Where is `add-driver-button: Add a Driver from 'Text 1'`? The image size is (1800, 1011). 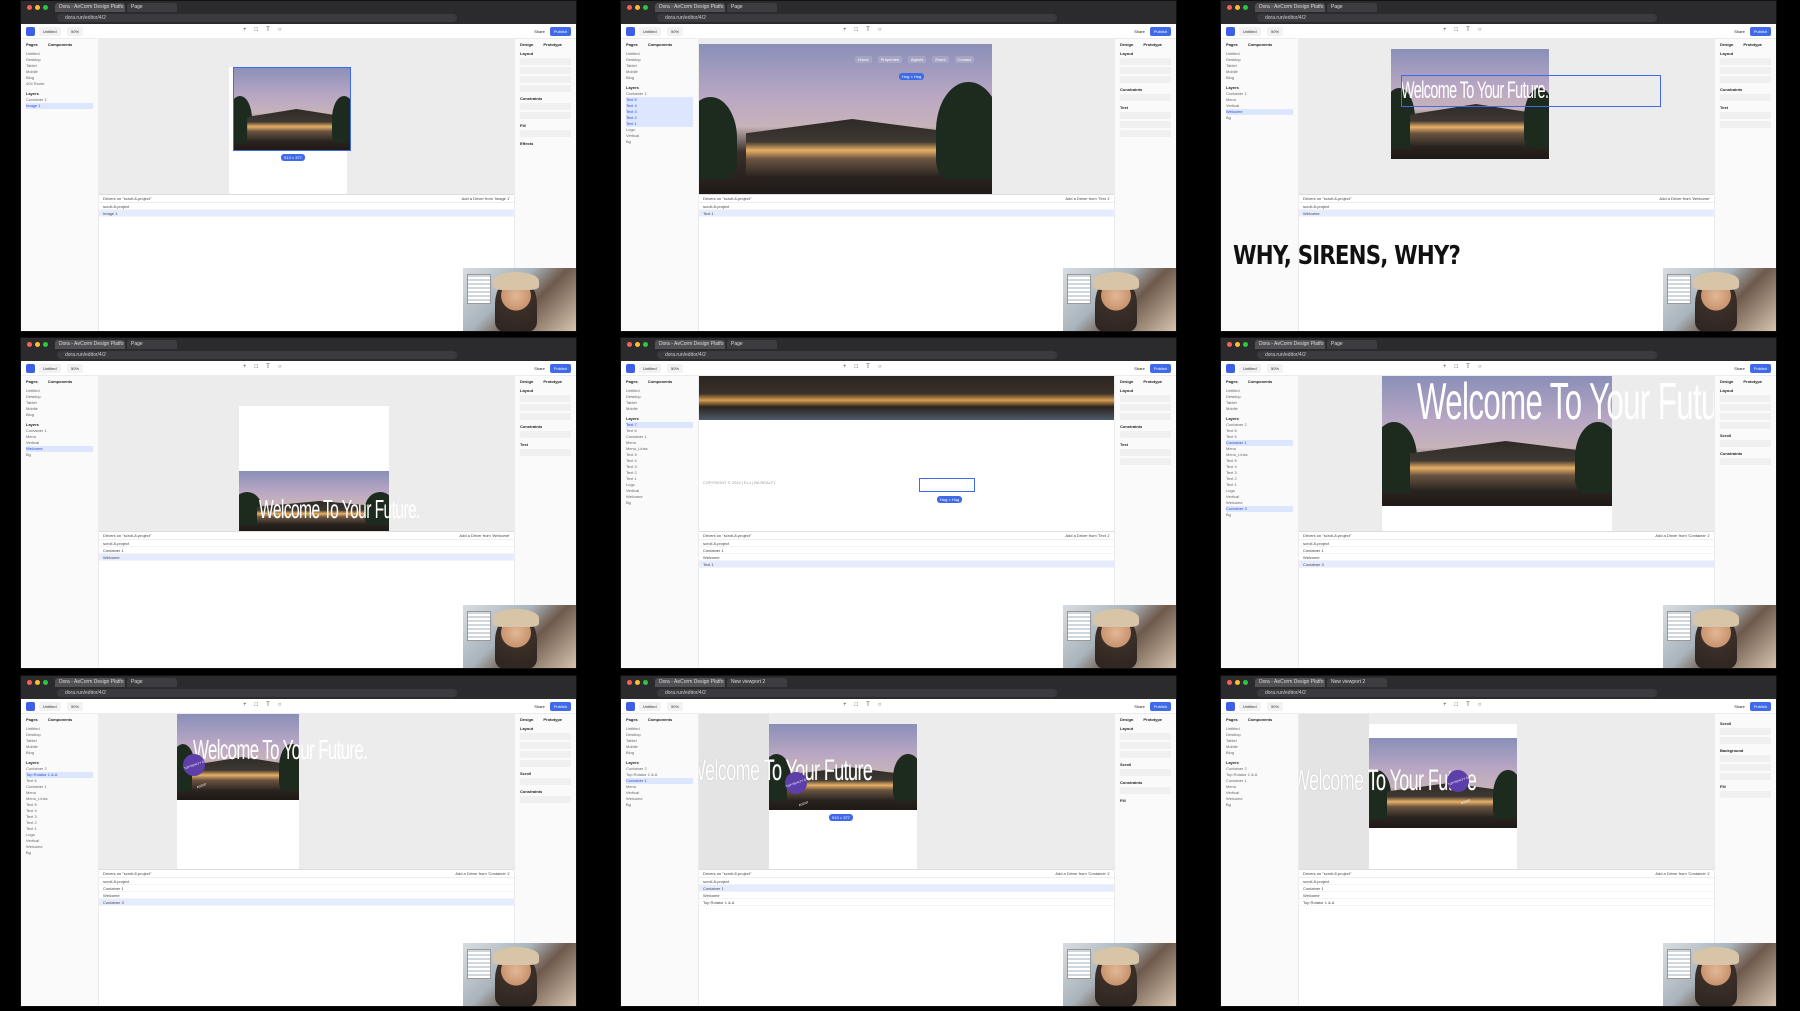 add-driver-button: Add a Driver from 'Text 1' is located at coordinates (1087, 198).